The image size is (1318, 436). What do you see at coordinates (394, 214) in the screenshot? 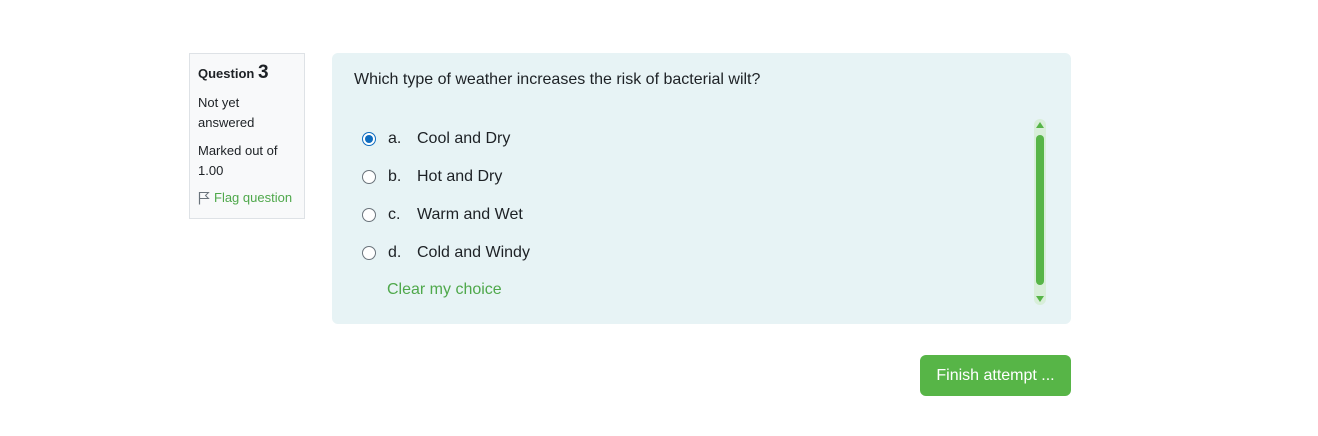
I see `answer-letter: c.` at bounding box center [394, 214].